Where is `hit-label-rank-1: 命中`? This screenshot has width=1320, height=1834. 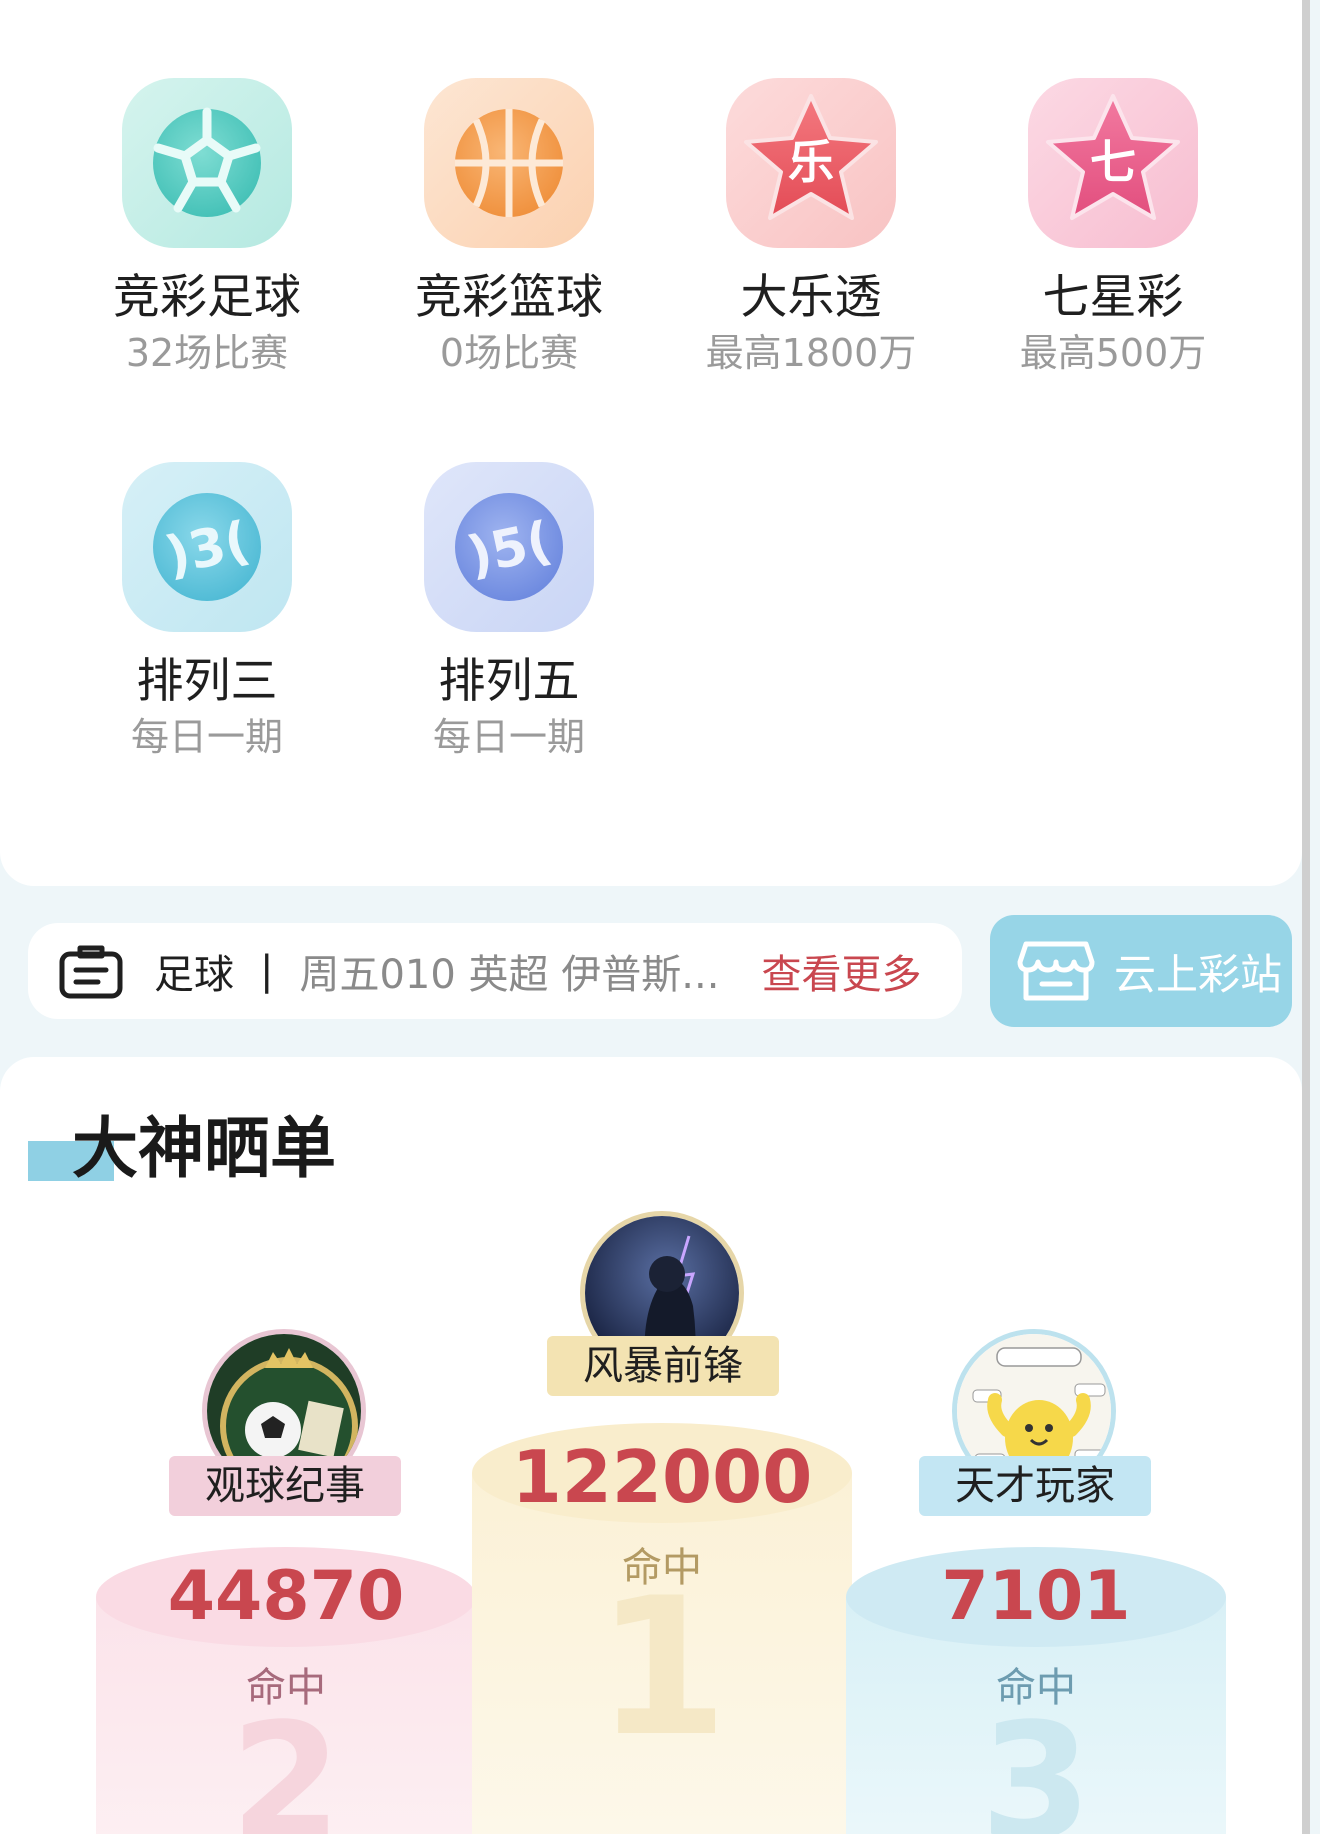 hit-label-rank-1: 命中 is located at coordinates (662, 1568).